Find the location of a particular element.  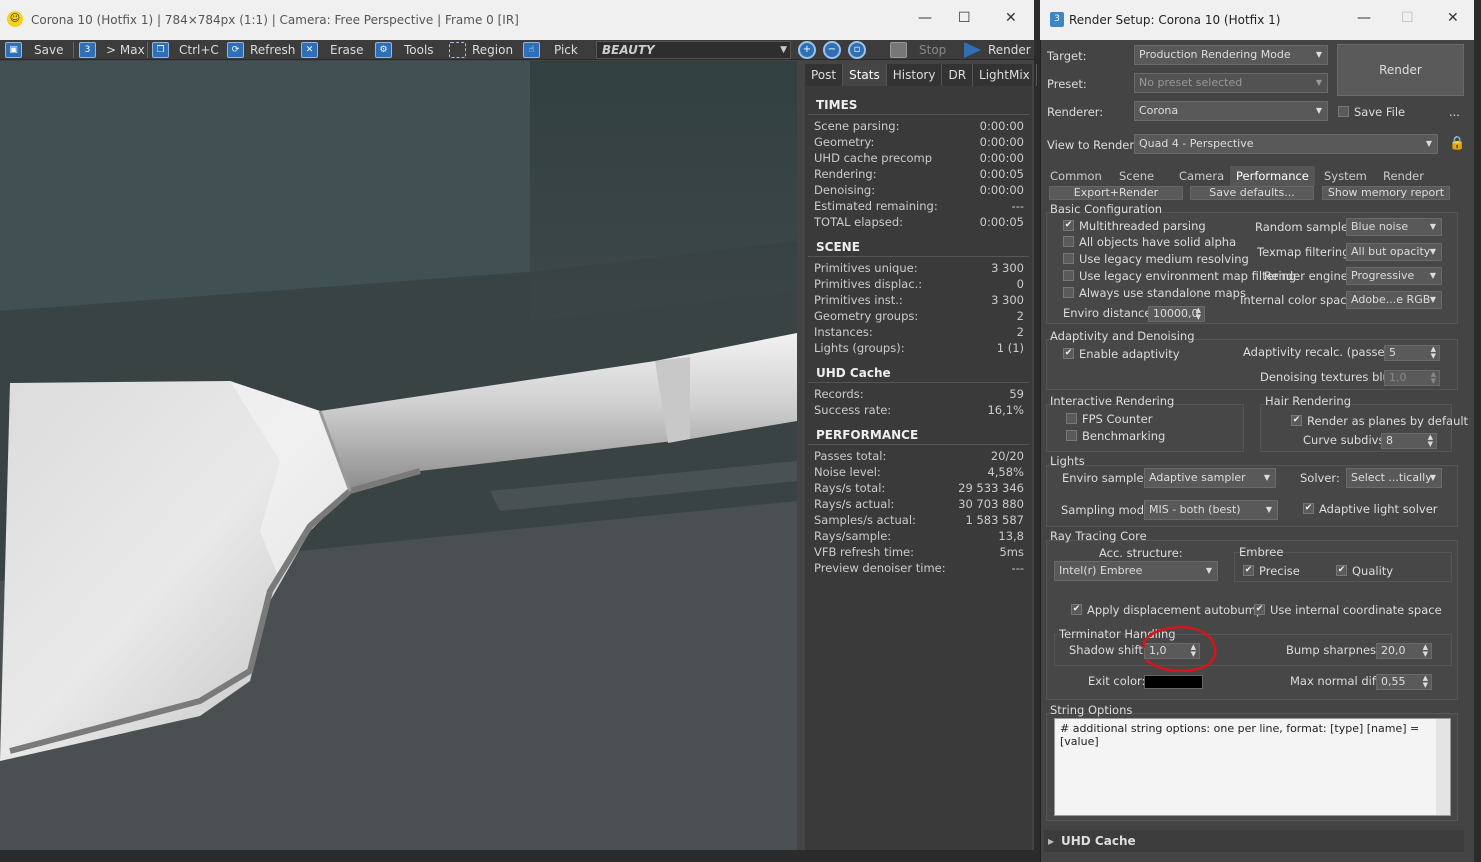

precise-label: Precise is located at coordinates (1279, 571).